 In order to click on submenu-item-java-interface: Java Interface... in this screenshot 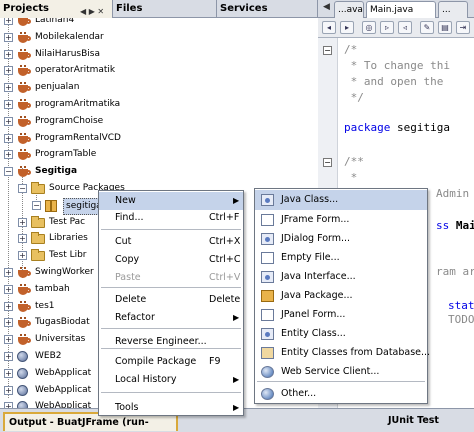, I will do `click(341, 277)`.